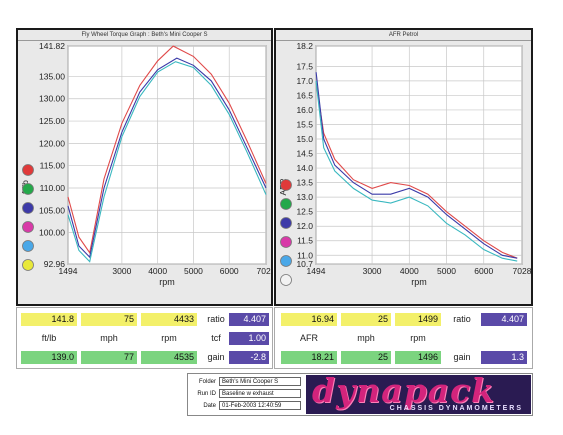 This screenshot has height=435, width=563. Describe the element at coordinates (418, 338) in the screenshot. I see `afr-rpm-label: rpm` at that location.